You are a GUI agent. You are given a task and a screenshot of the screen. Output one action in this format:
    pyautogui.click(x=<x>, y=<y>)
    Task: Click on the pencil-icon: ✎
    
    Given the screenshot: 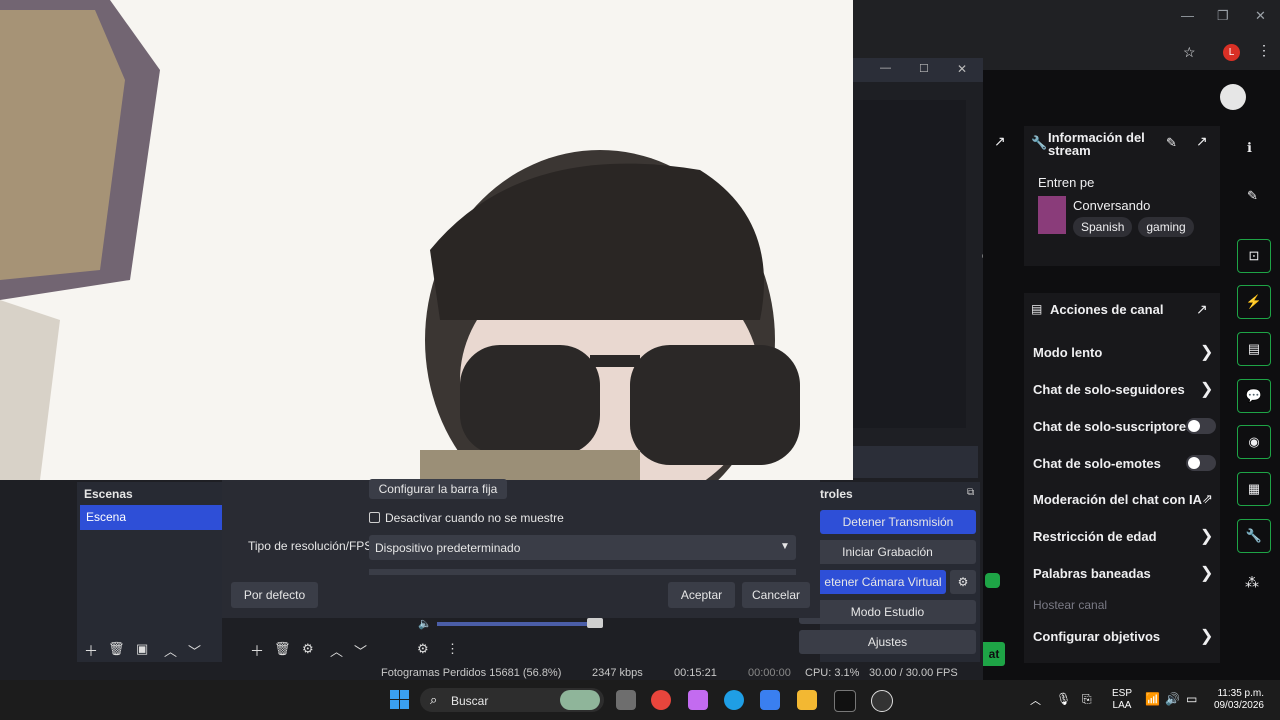 What is the action you would take?
    pyautogui.click(x=1252, y=196)
    